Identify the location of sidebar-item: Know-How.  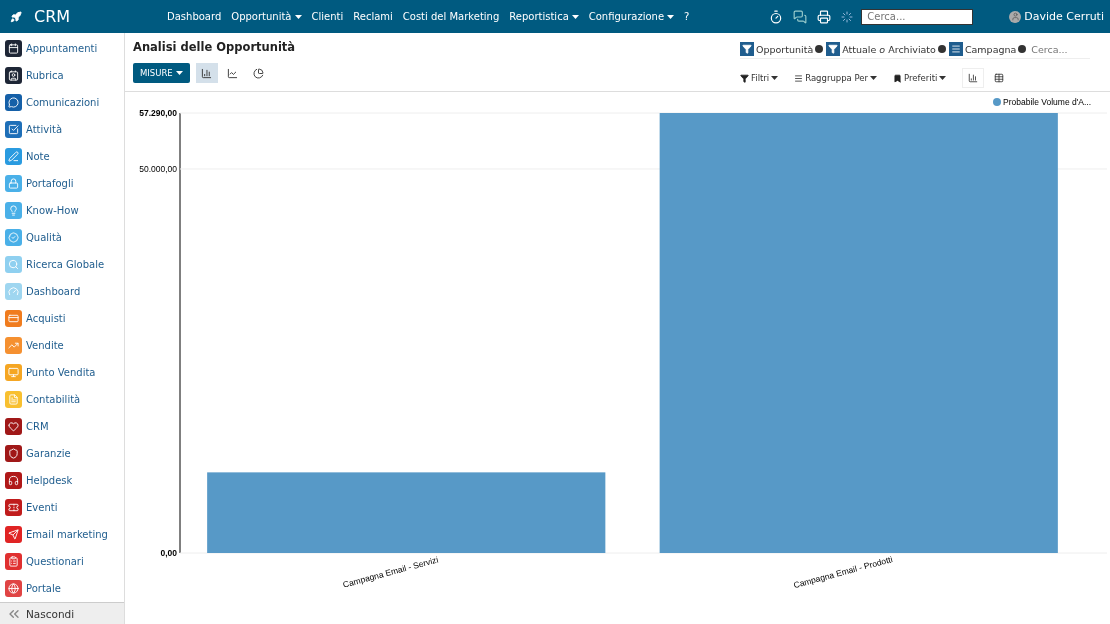
(62, 210).